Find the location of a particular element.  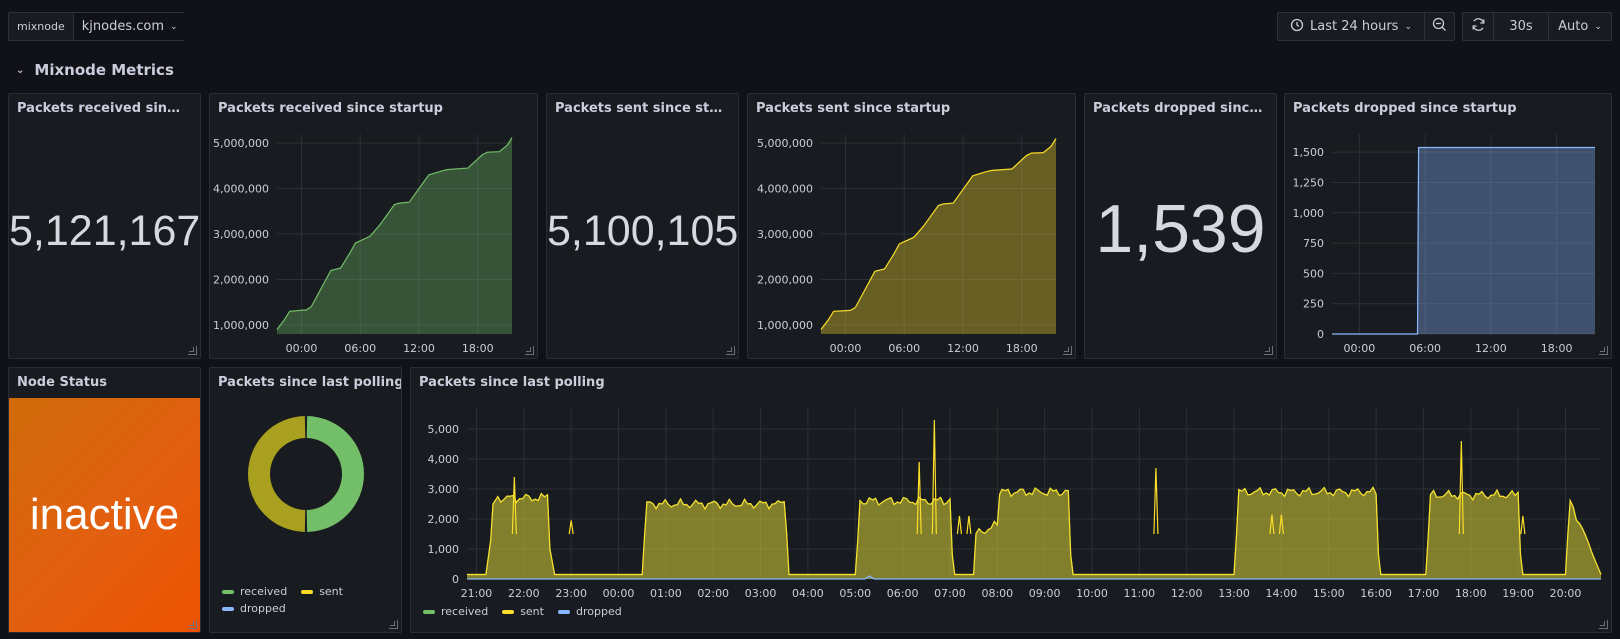

x-tick-label: 20:00 is located at coordinates (1566, 593).